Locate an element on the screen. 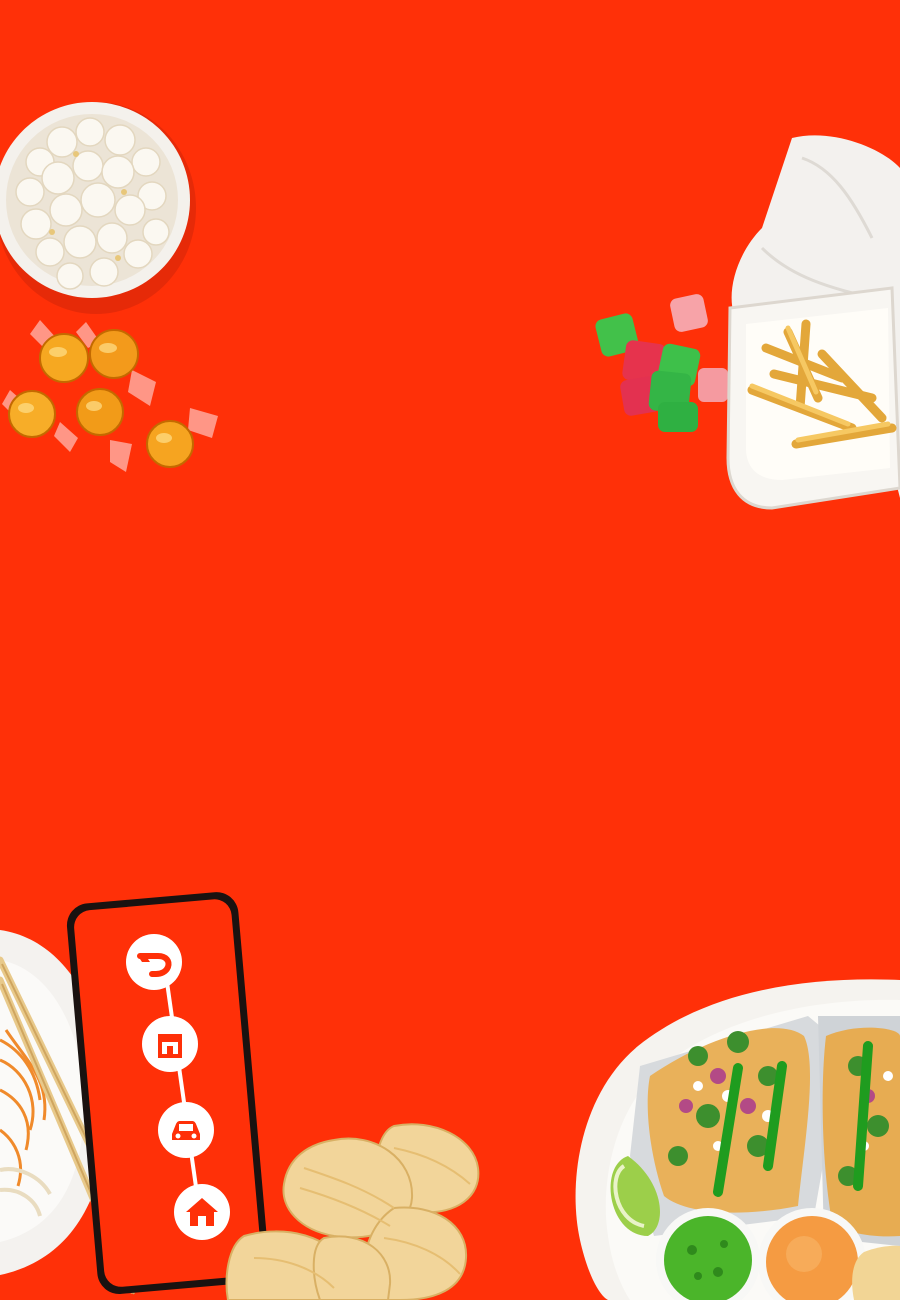 Image resolution: width=900 pixels, height=1300 pixels. wrapped-hard-candies is located at coordinates (110, 396).